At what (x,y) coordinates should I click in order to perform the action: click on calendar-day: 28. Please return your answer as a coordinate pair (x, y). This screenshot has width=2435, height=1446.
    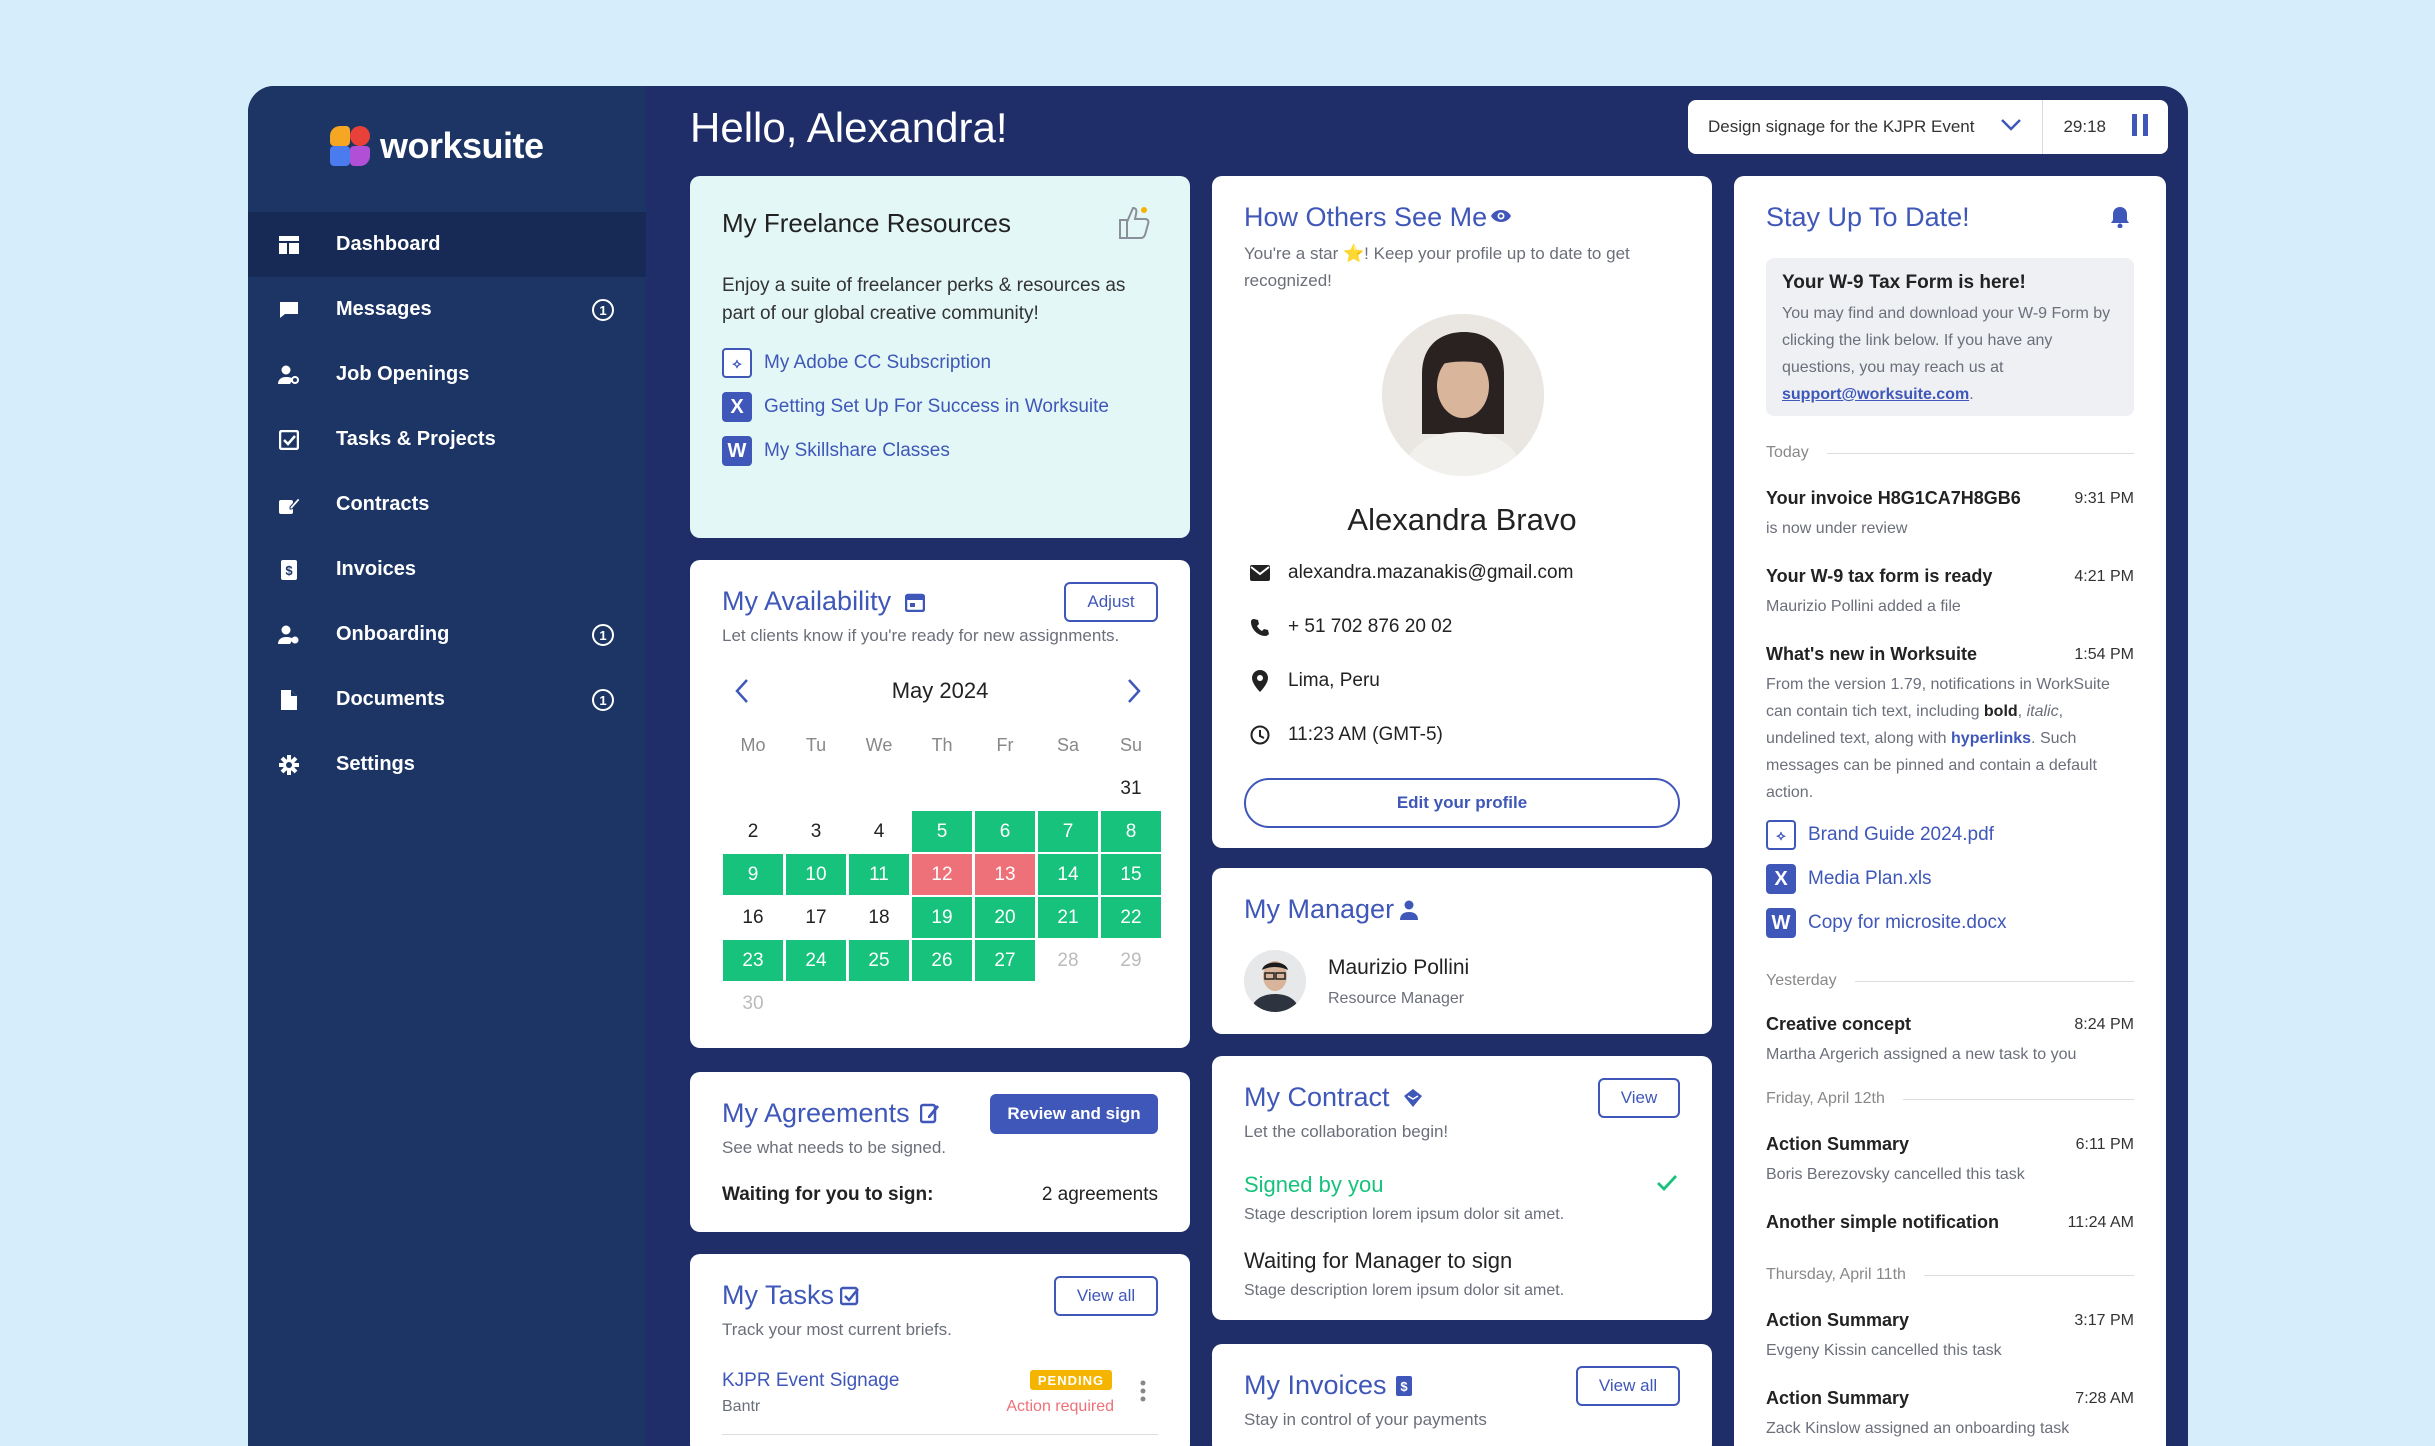
    Looking at the image, I should click on (1068, 960).